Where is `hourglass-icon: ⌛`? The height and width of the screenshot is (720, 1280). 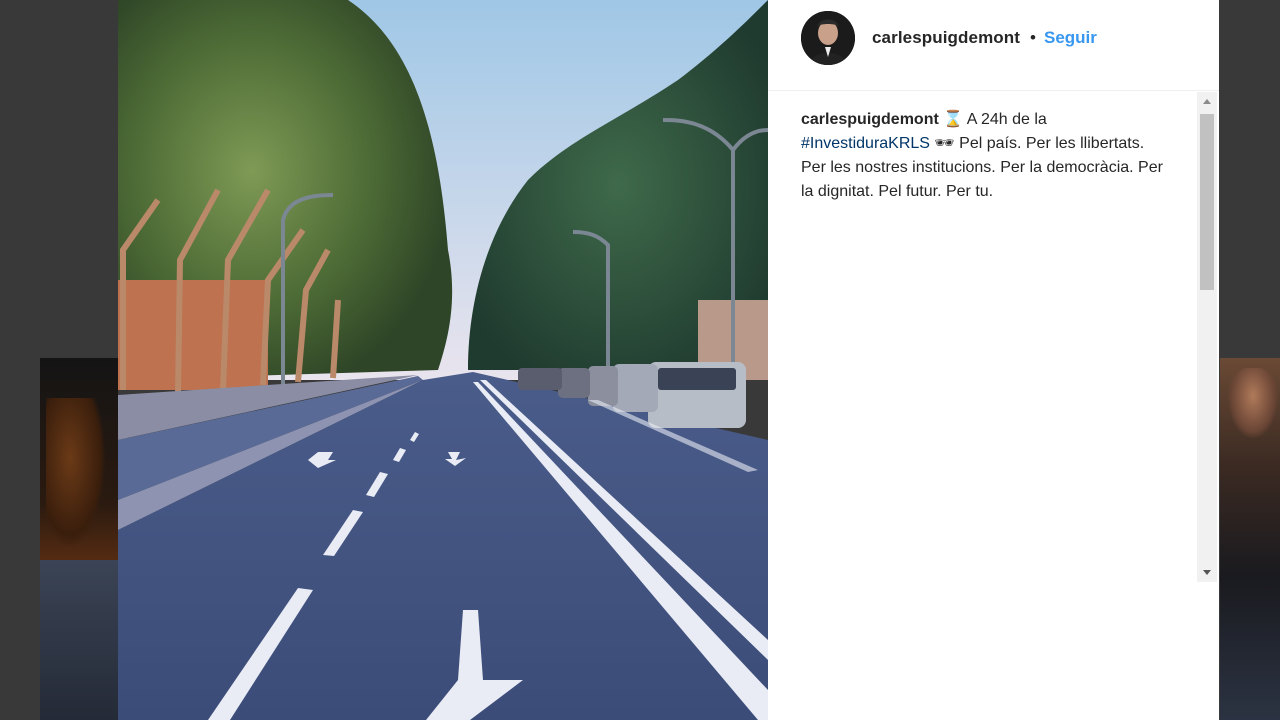 hourglass-icon: ⌛ is located at coordinates (953, 119).